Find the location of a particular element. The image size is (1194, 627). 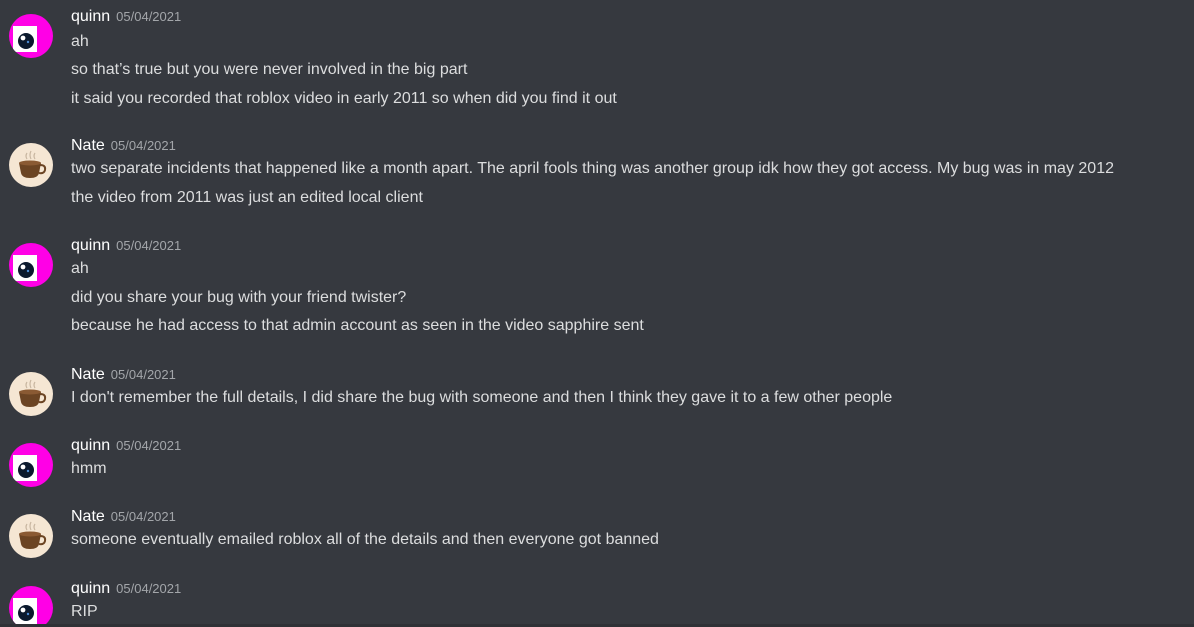

message-group: quinn 05/04/2021 hmm is located at coordinates (597, 462).